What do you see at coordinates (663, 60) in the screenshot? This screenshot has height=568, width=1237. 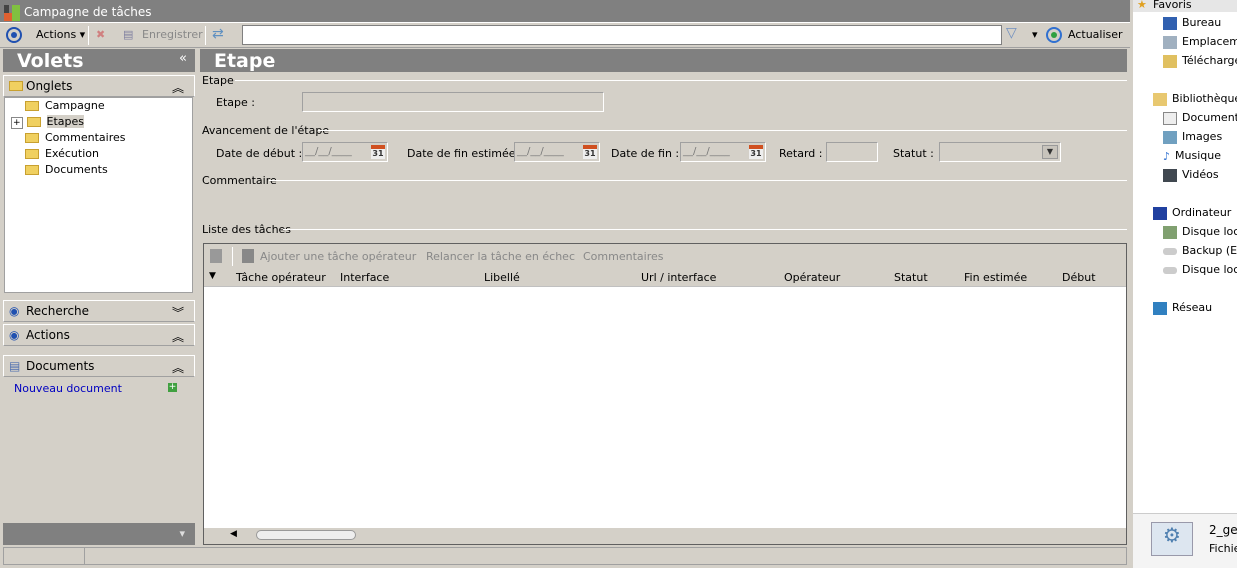 I see `page-title: Etape` at bounding box center [663, 60].